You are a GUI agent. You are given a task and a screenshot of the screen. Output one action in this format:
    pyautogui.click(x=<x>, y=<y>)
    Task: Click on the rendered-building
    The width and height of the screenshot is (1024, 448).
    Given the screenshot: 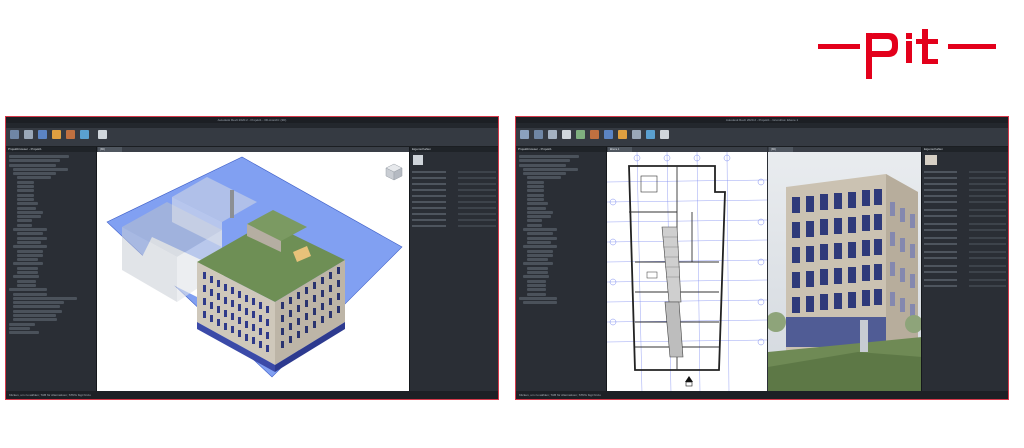 What is the action you would take?
    pyautogui.click(x=845, y=271)
    